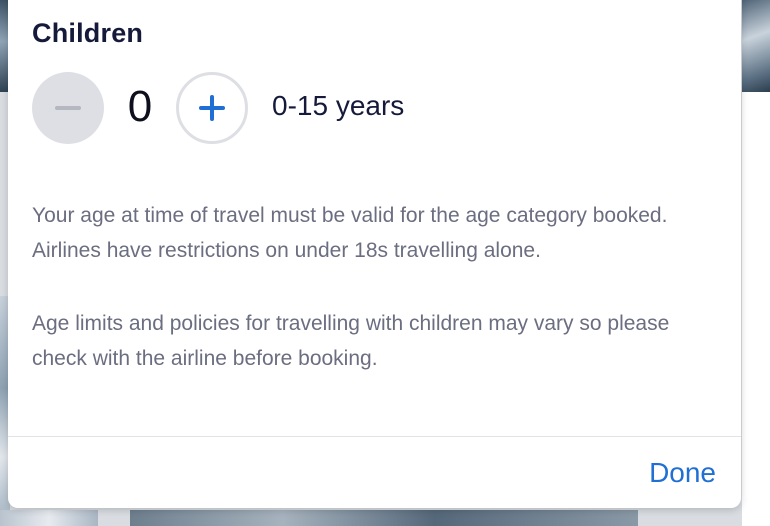 The height and width of the screenshot is (526, 770). I want to click on minus-icon, so click(68, 108).